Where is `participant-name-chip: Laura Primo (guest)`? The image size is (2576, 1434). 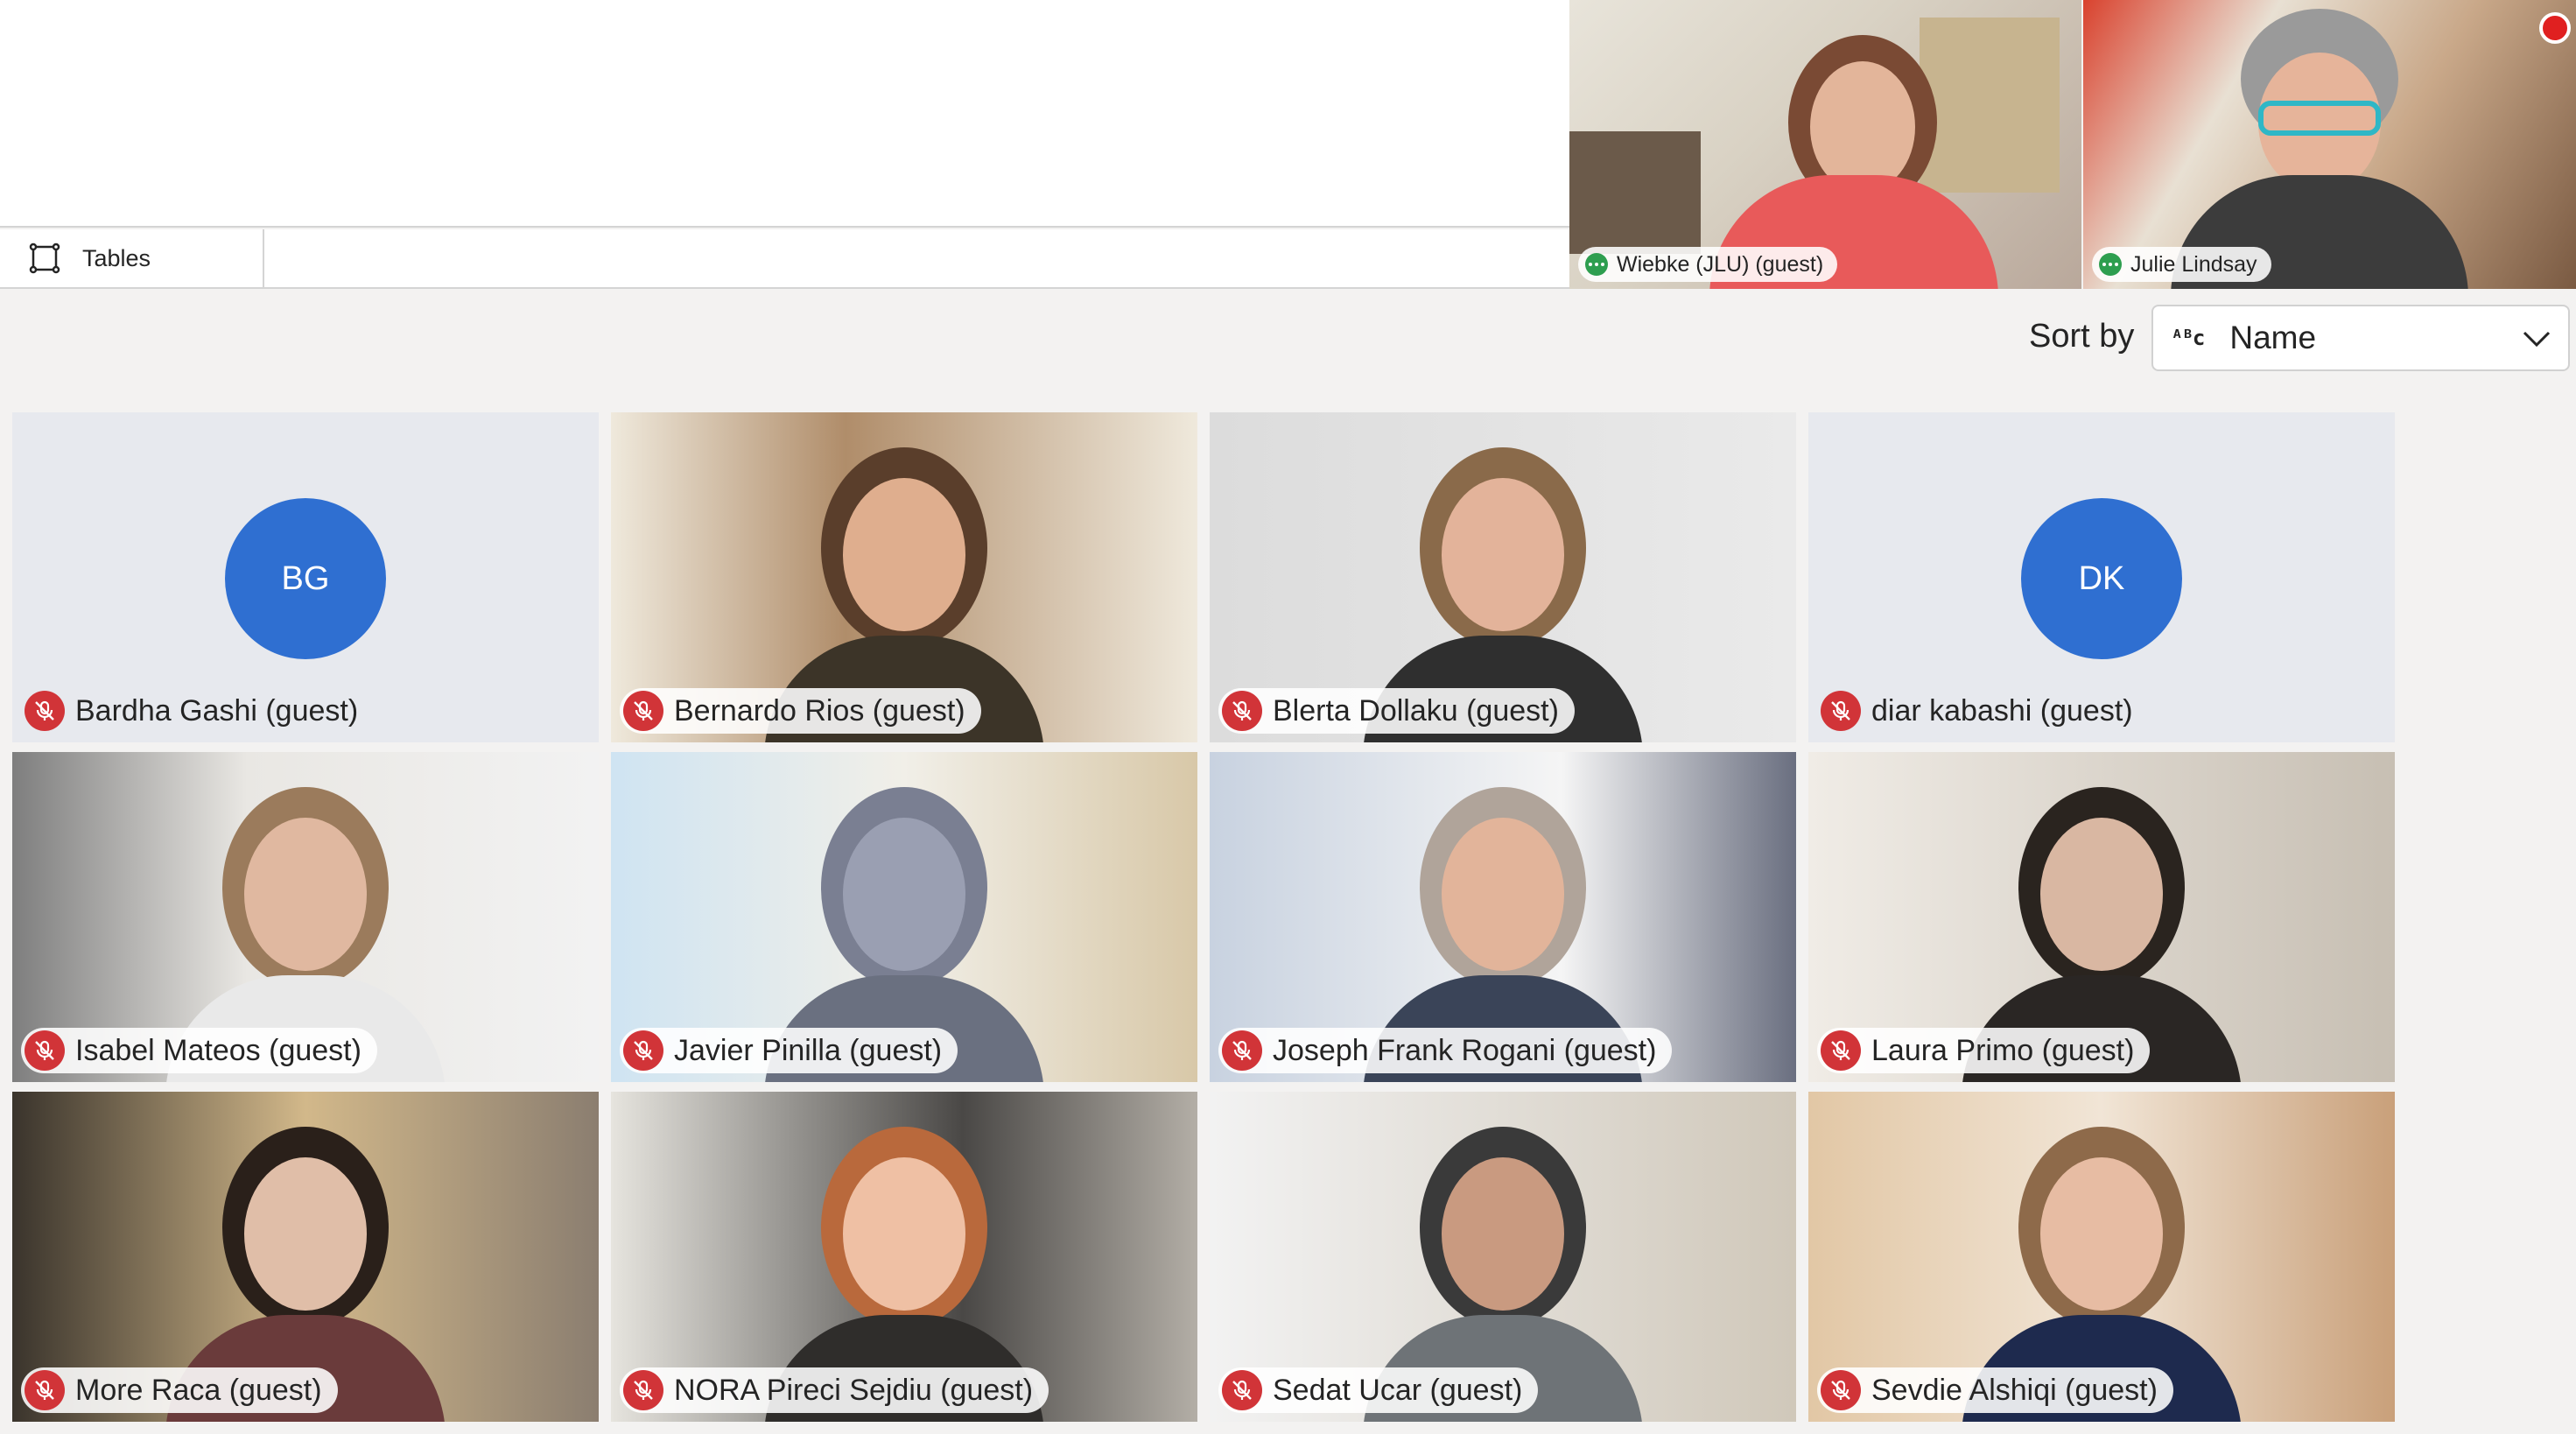
participant-name-chip: Laura Primo (guest) is located at coordinates (1984, 1050).